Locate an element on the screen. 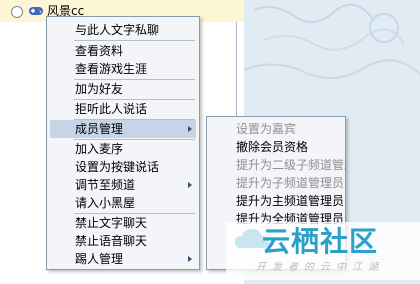  submenu-item-promote-sub-admin: 提升为子频道管理员 is located at coordinates (277, 183).